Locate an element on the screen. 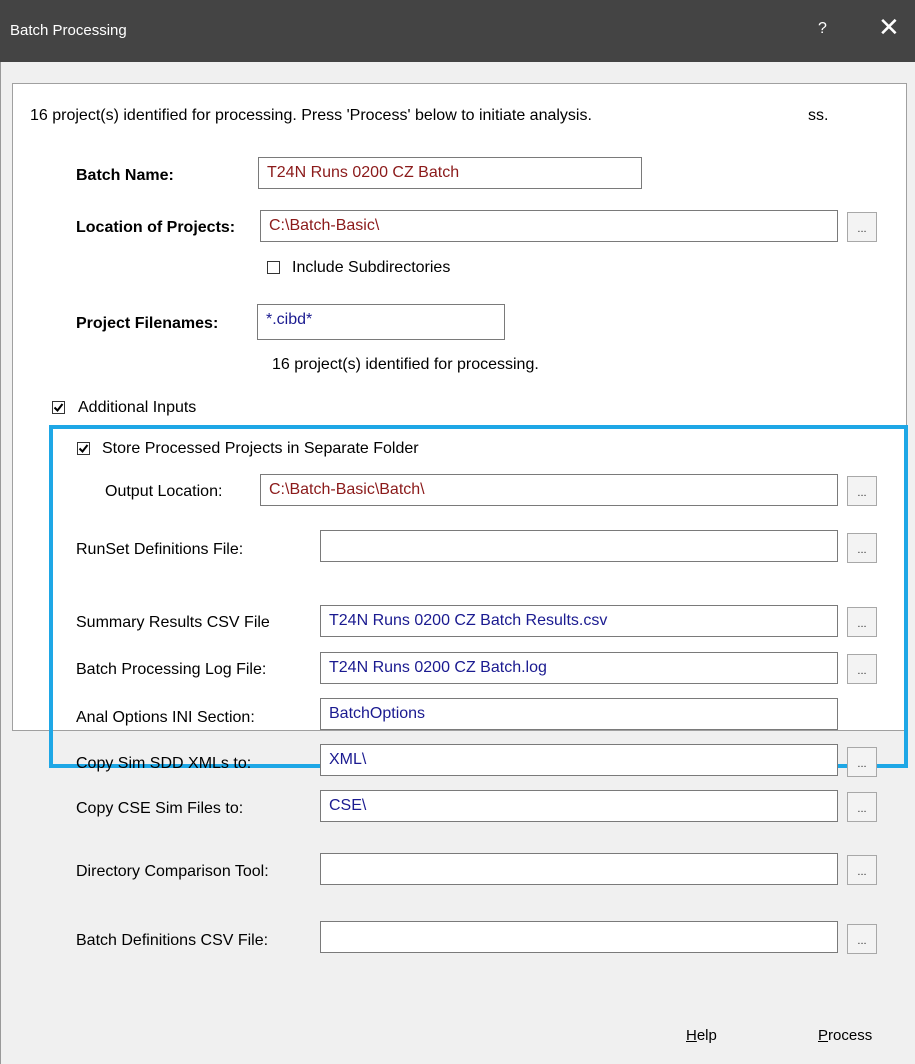  runset-label: RunSet Definitions File: is located at coordinates (160, 549).